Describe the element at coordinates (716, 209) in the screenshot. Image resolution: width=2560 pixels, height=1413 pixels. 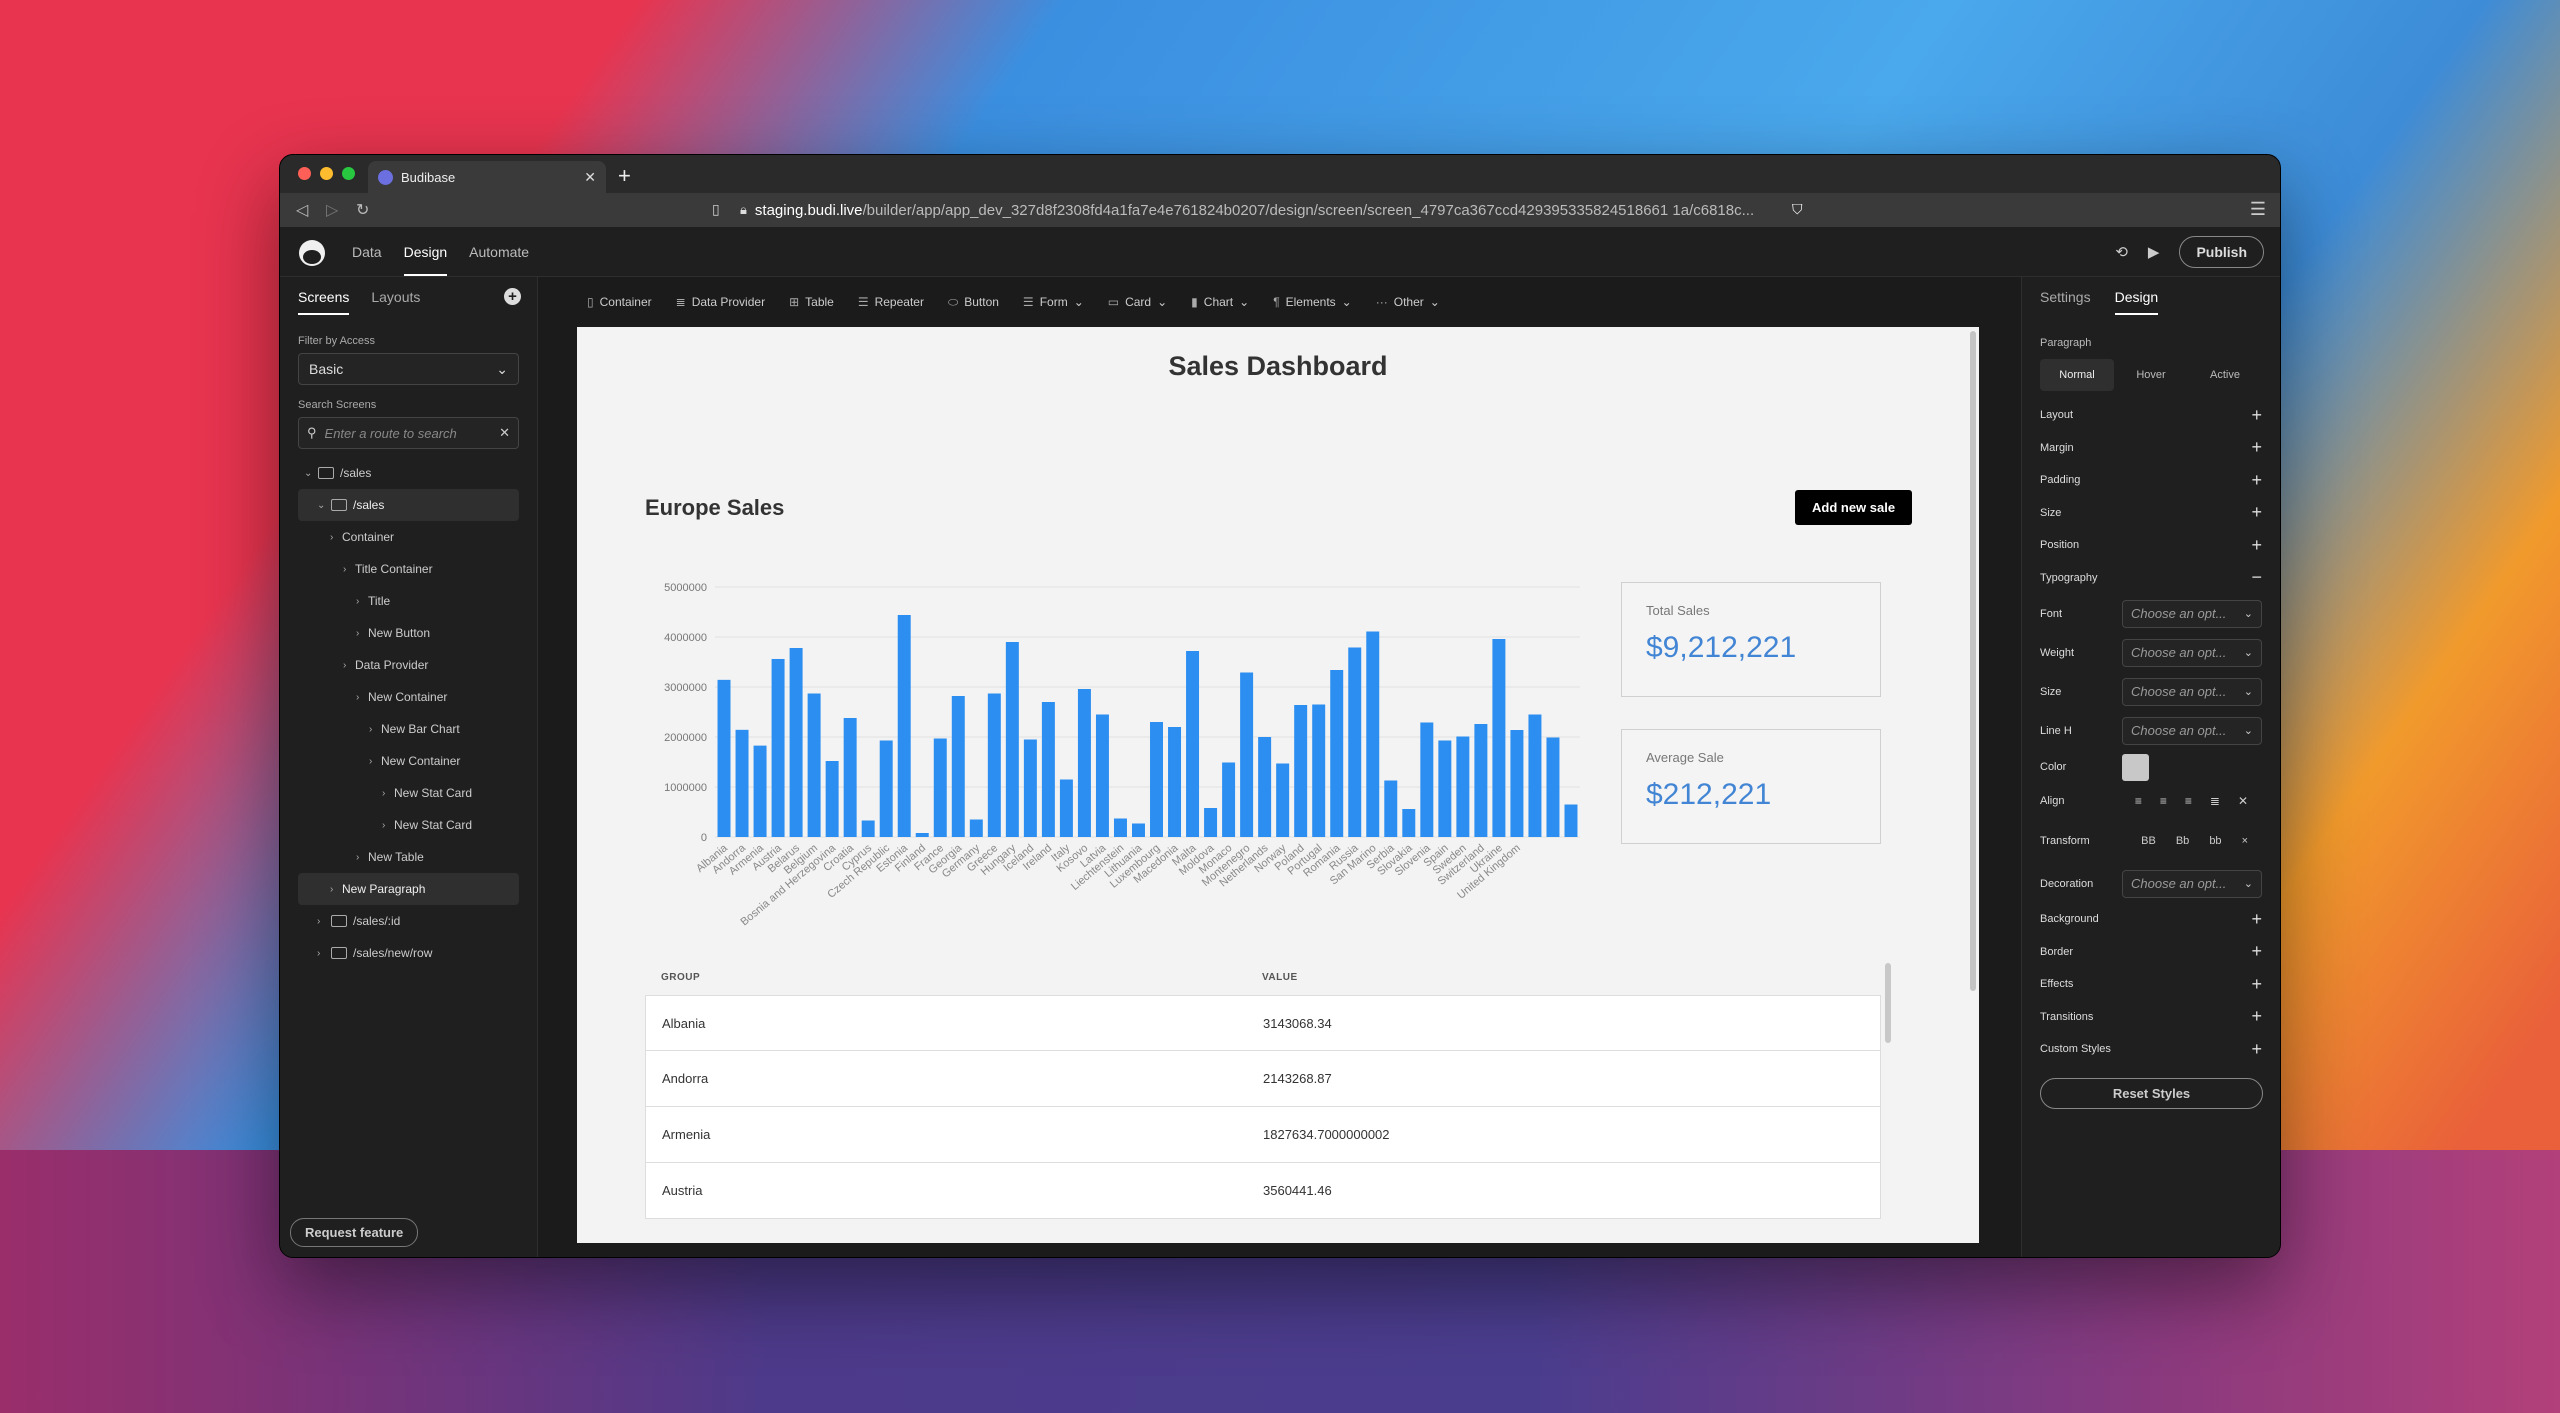
I see `bookmark-icon: ▯` at that location.